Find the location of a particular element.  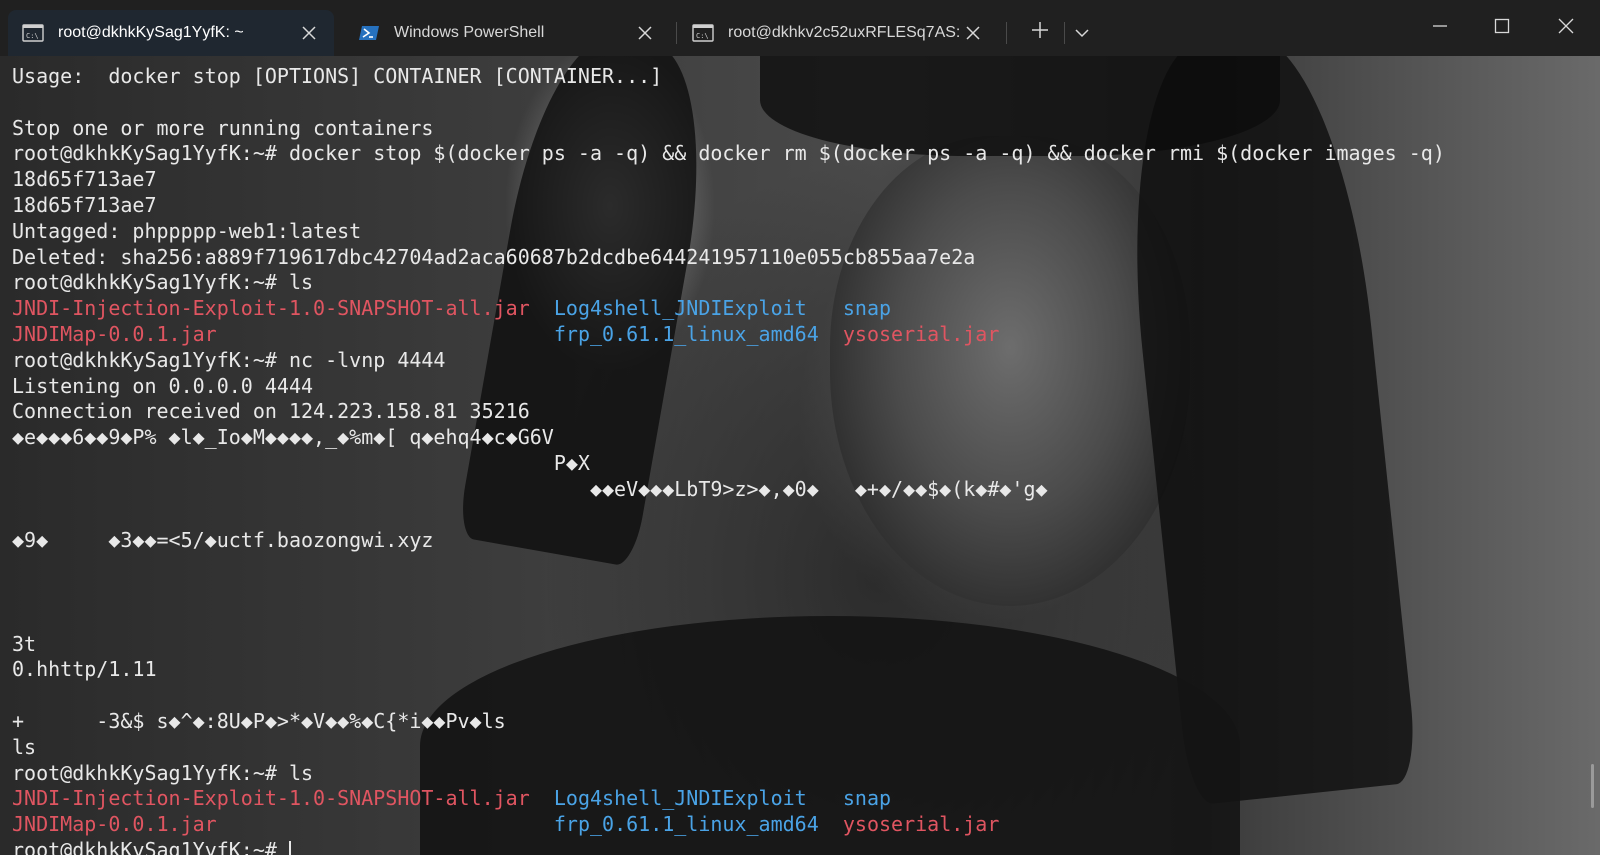

scrollbar is located at coordinates (1592, 786).